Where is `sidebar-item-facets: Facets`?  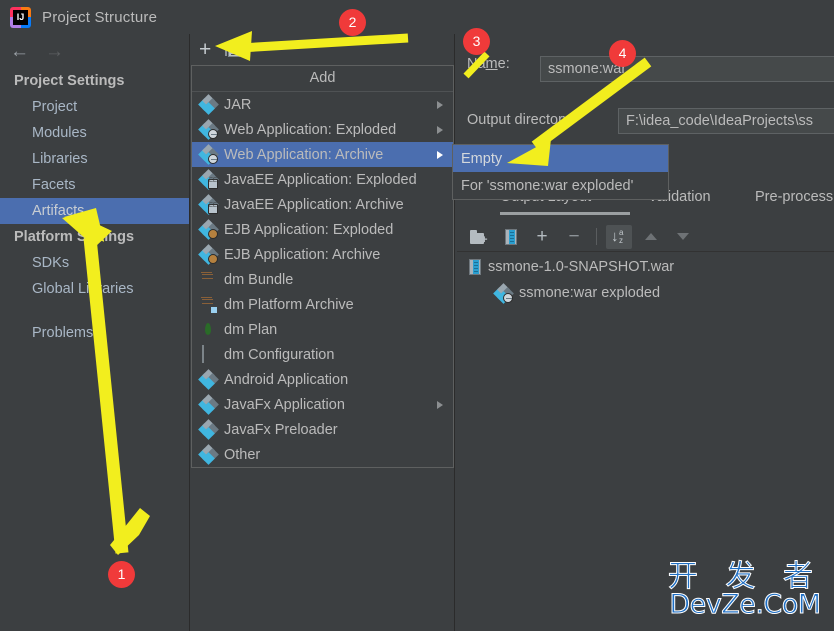 sidebar-item-facets: Facets is located at coordinates (94, 185).